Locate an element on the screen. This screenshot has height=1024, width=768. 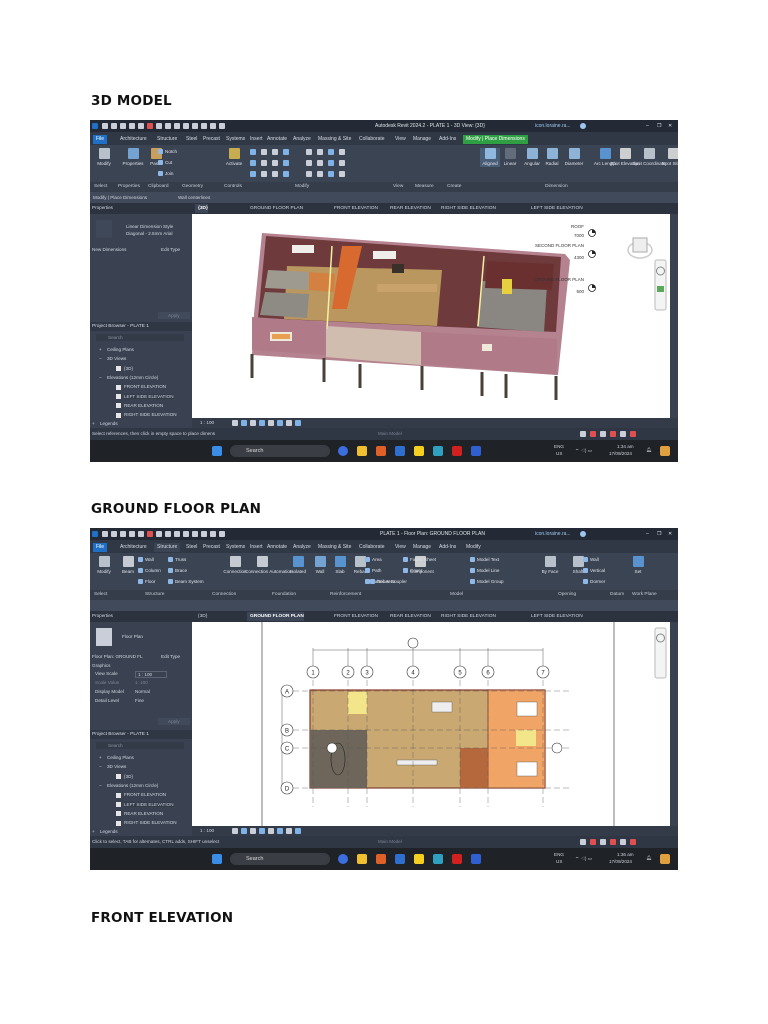
wall-button: Wall is located at coordinates (320, 565).